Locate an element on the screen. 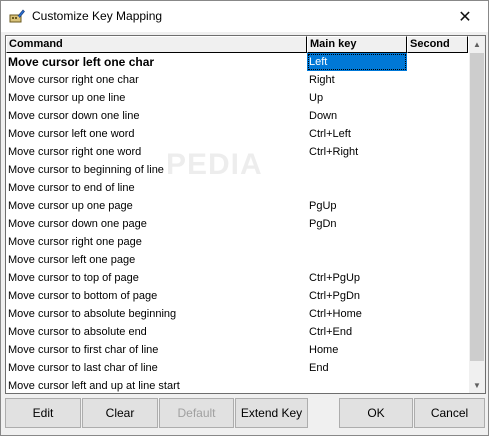 Image resolution: width=489 pixels, height=436 pixels. table-row: Move cursor left and up at line start is located at coordinates (237, 385).